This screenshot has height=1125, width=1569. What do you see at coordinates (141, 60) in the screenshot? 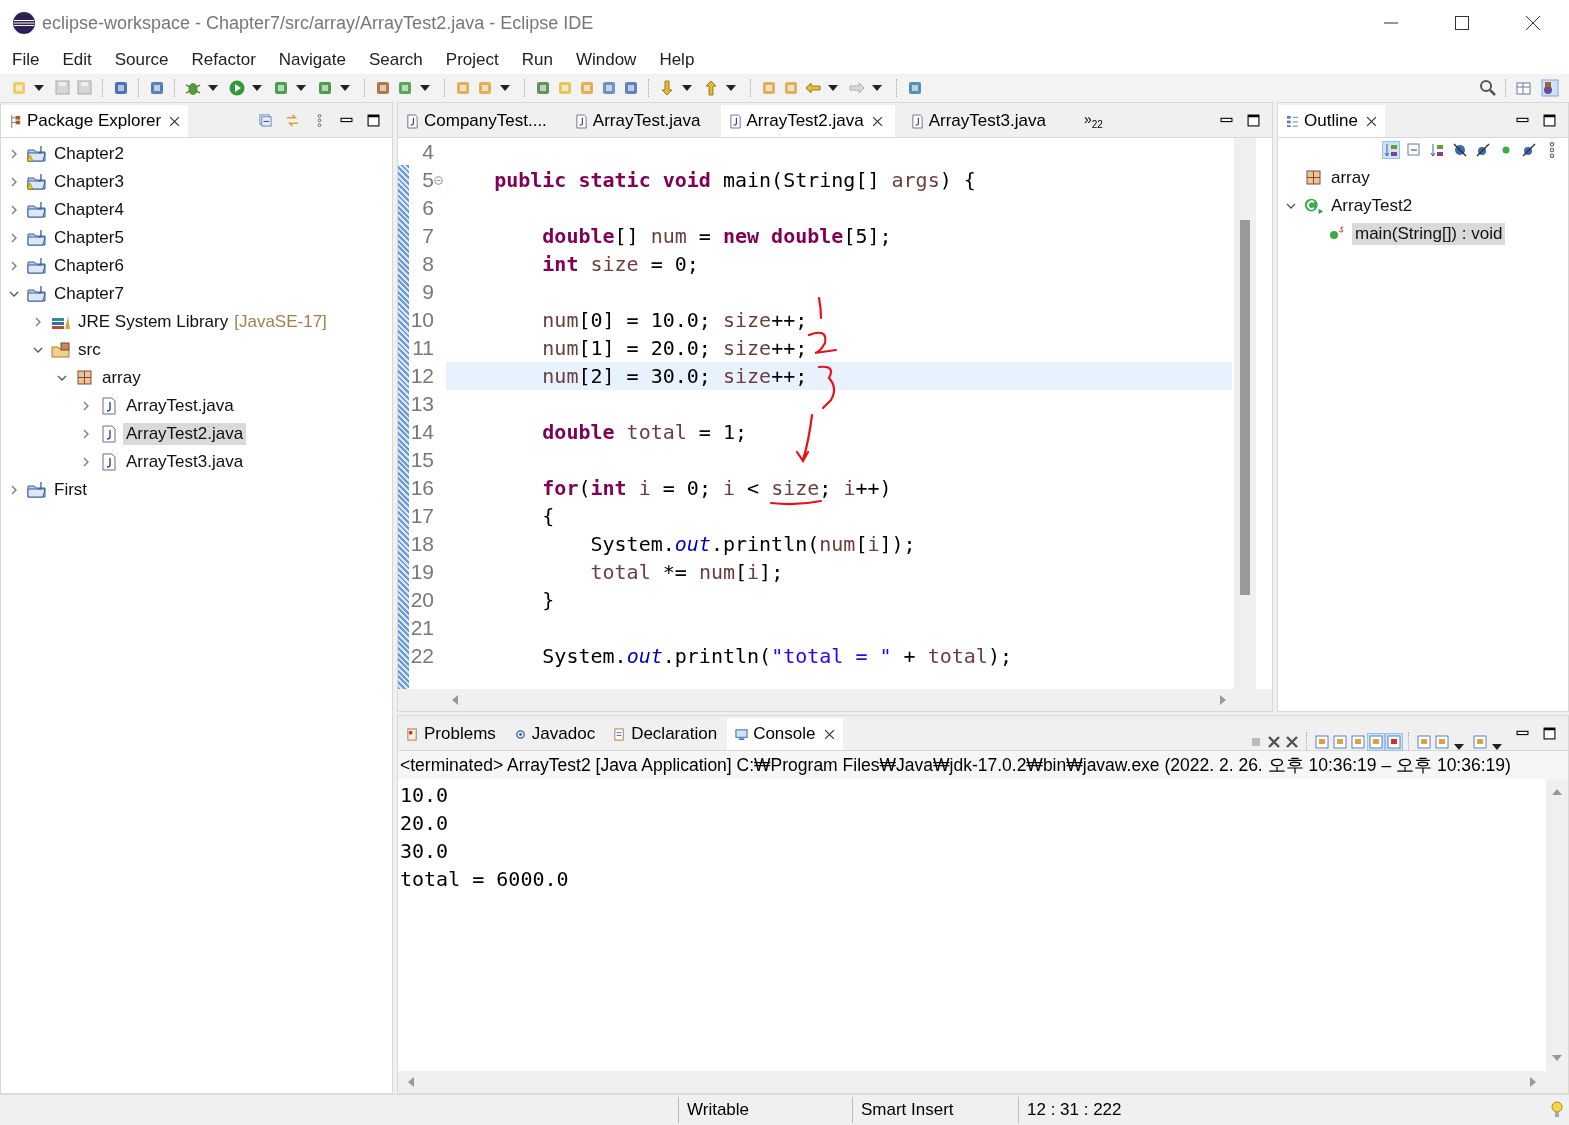
I see `menu-item: Source` at bounding box center [141, 60].